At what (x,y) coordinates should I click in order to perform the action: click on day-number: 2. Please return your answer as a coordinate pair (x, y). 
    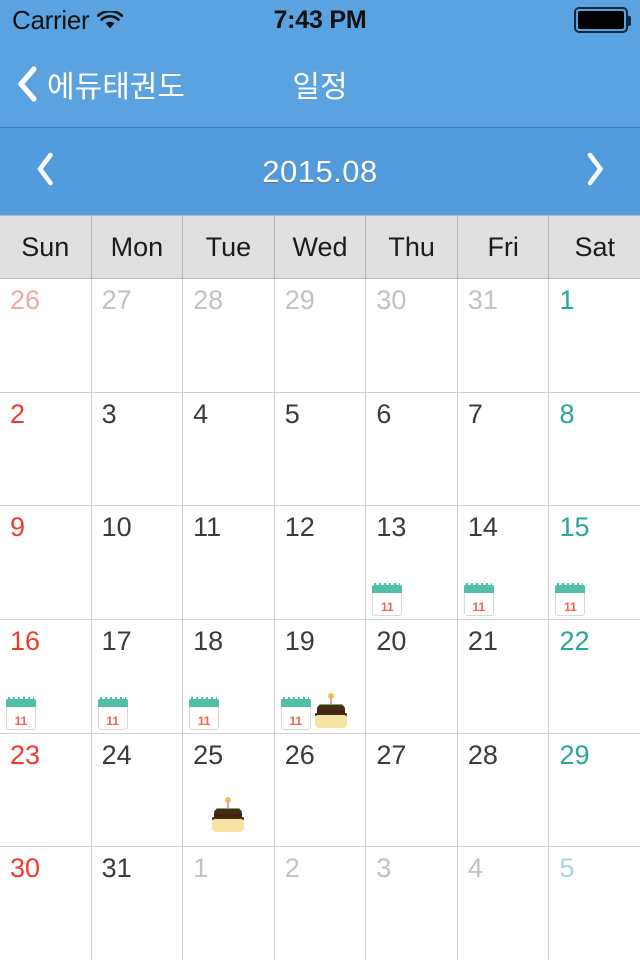
    Looking at the image, I should click on (18, 413).